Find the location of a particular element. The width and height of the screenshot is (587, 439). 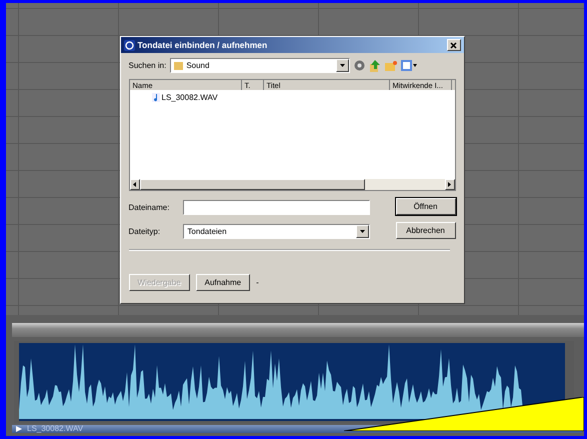

close-icon is located at coordinates (453, 45).